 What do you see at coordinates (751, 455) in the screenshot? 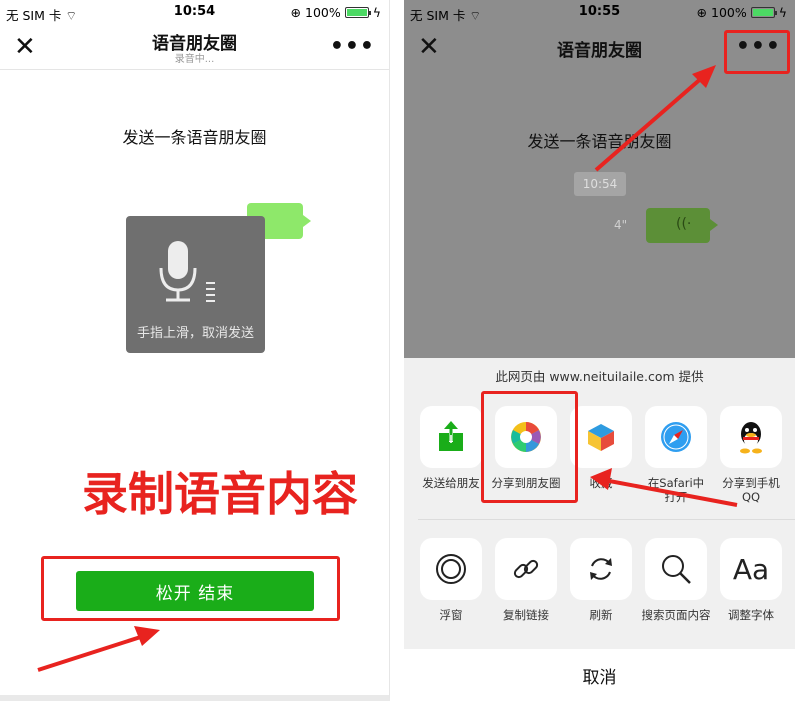
I see `share-to-qq: 分享到手机QQ` at bounding box center [751, 455].